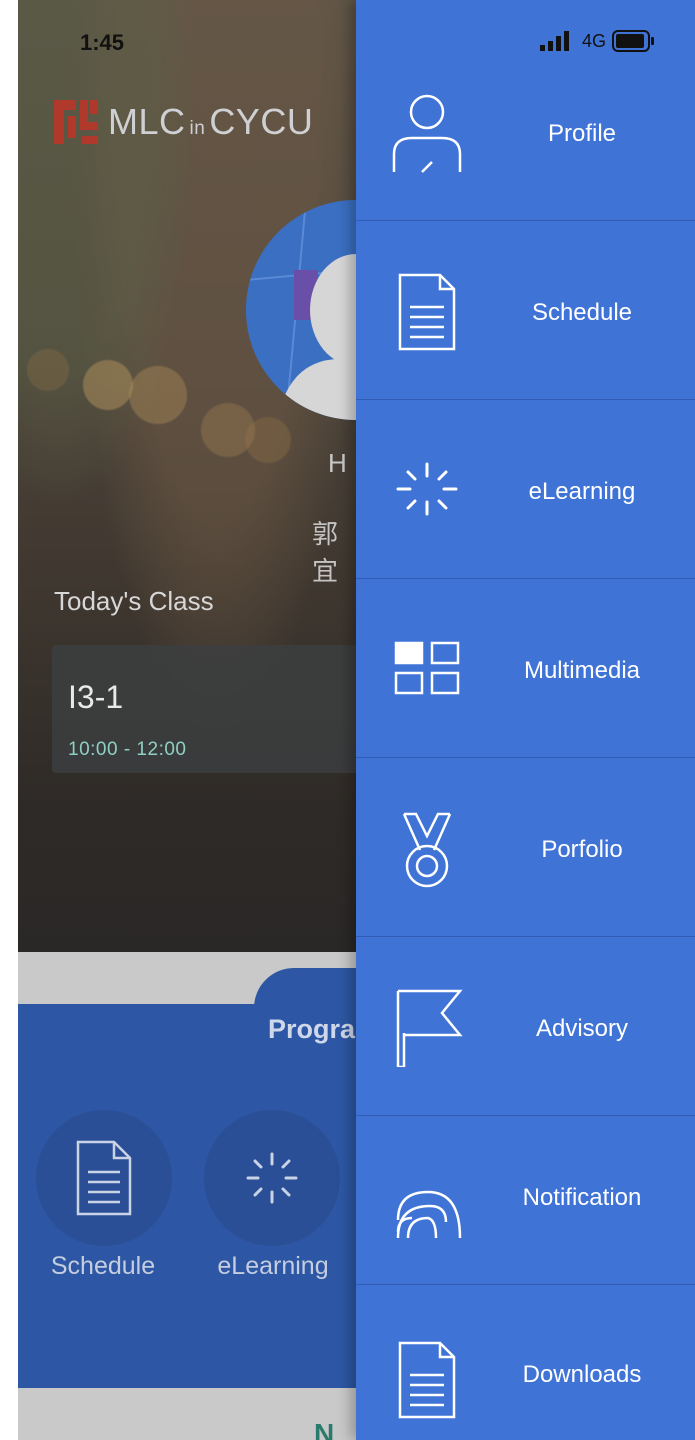 This screenshot has height=1440, width=695. What do you see at coordinates (188, 1170) in the screenshot?
I see `programs-section: Progra Schedule eLearning` at bounding box center [188, 1170].